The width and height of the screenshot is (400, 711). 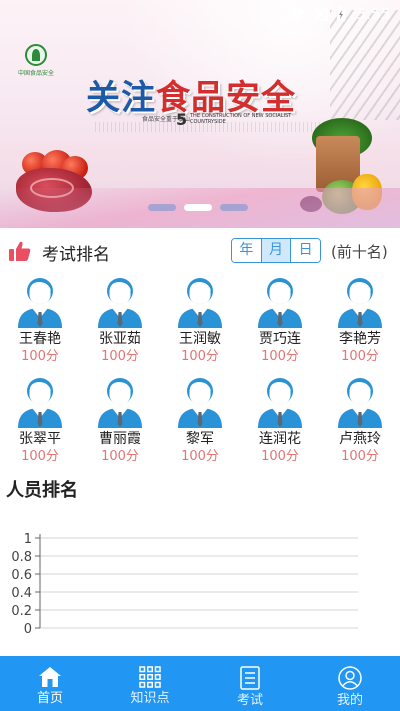 What do you see at coordinates (249, 700) in the screenshot?
I see `nav-exam-label: 考试` at bounding box center [249, 700].